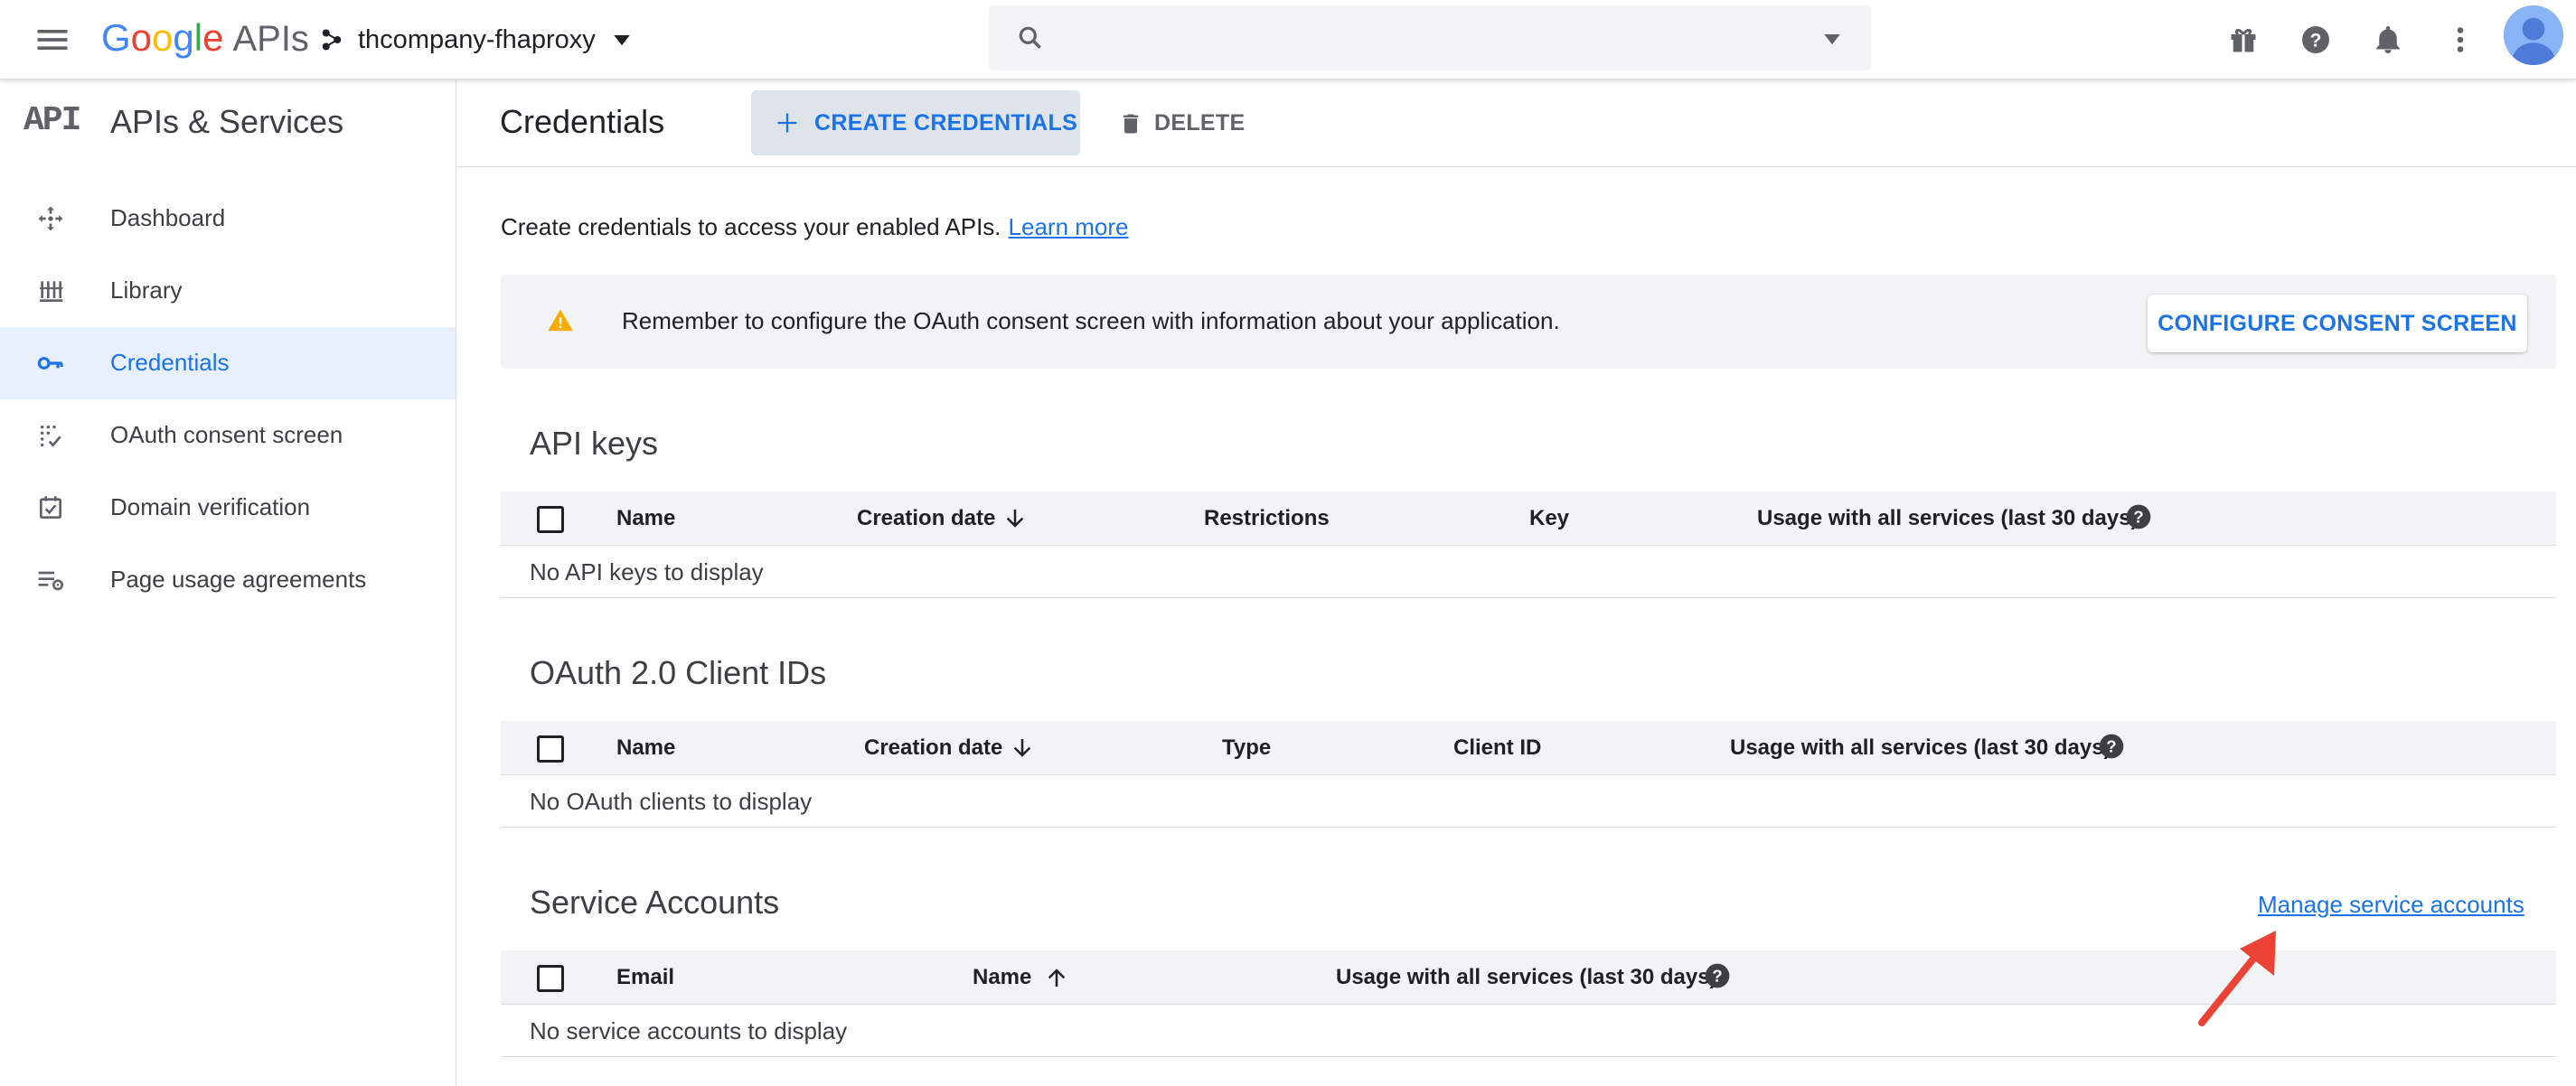 The image size is (2576, 1086). Describe the element at coordinates (1246, 748) in the screenshot. I see `column-header: Type` at that location.